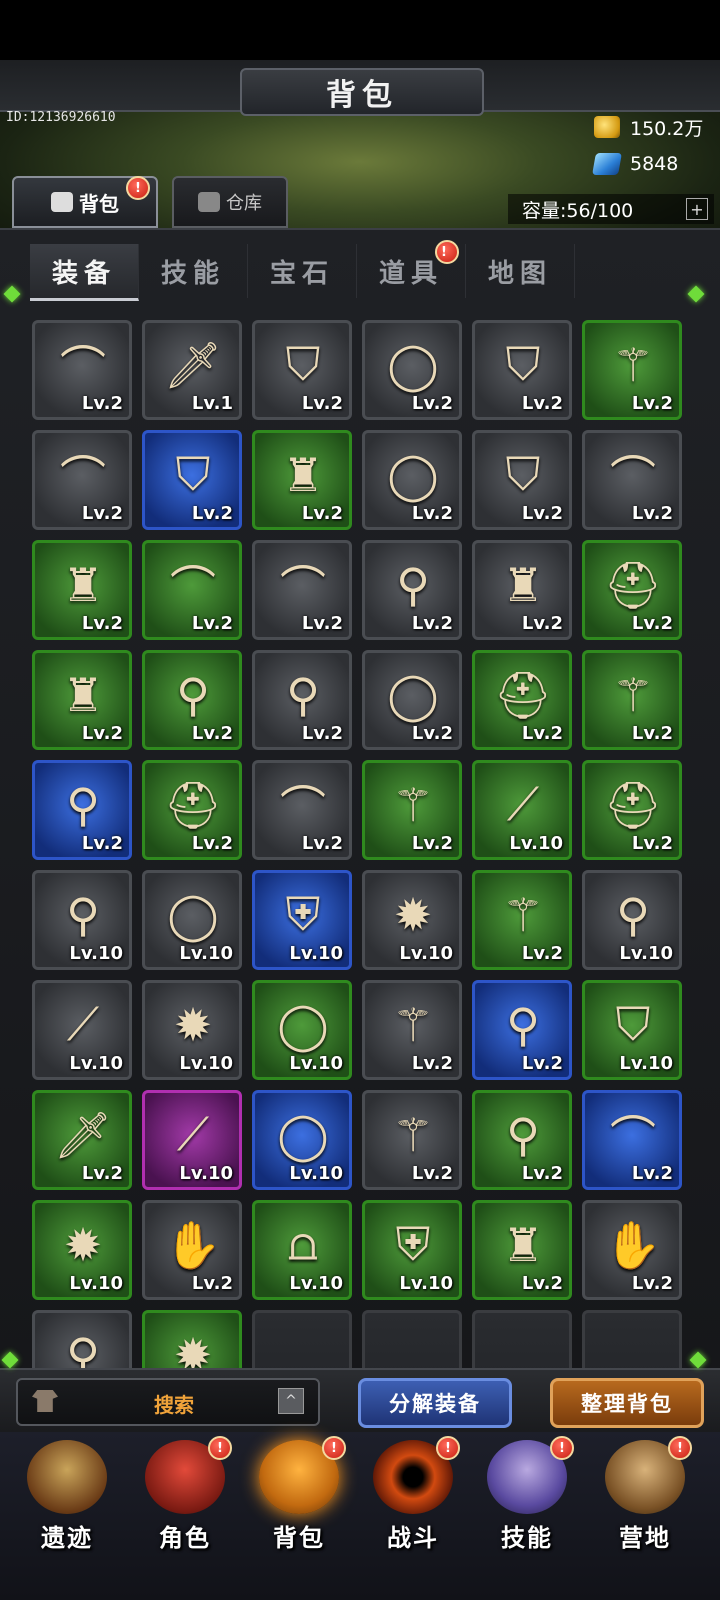 The image size is (720, 1600). Describe the element at coordinates (192, 370) in the screenshot. I see `inventory-slot: 🗡 Lv.1` at that location.